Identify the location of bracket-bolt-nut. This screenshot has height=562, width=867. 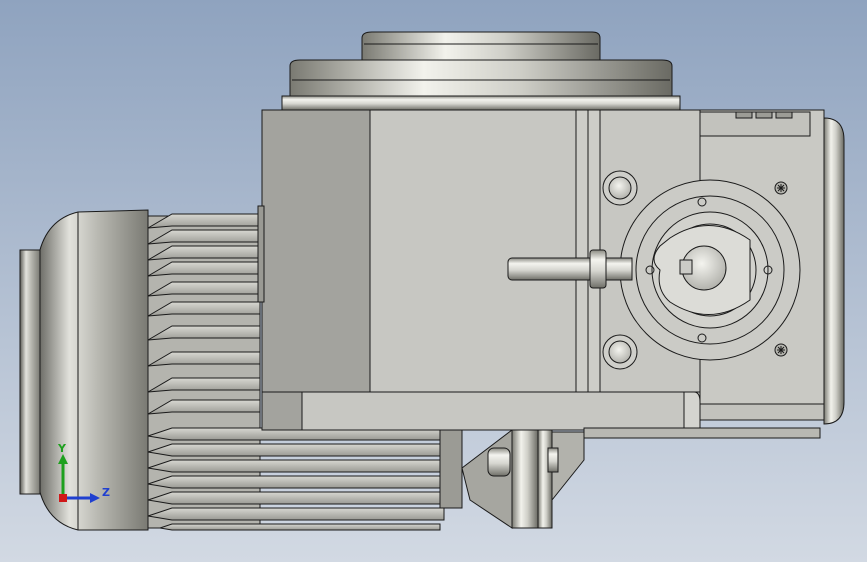
(553, 460).